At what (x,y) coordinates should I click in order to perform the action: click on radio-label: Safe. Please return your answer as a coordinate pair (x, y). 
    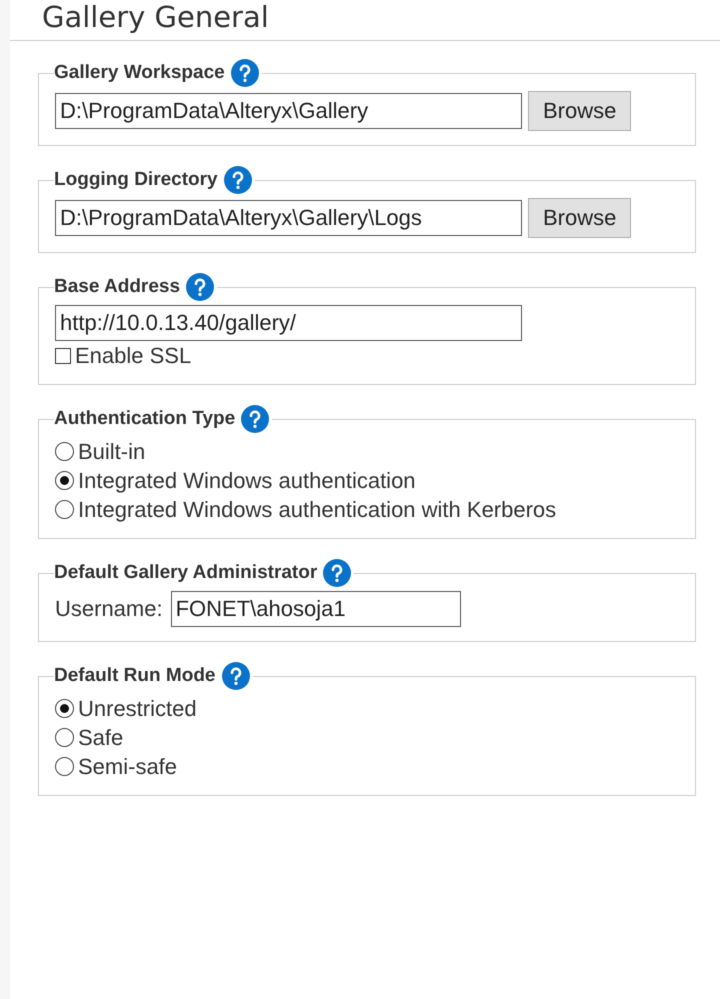
    Looking at the image, I should click on (101, 737).